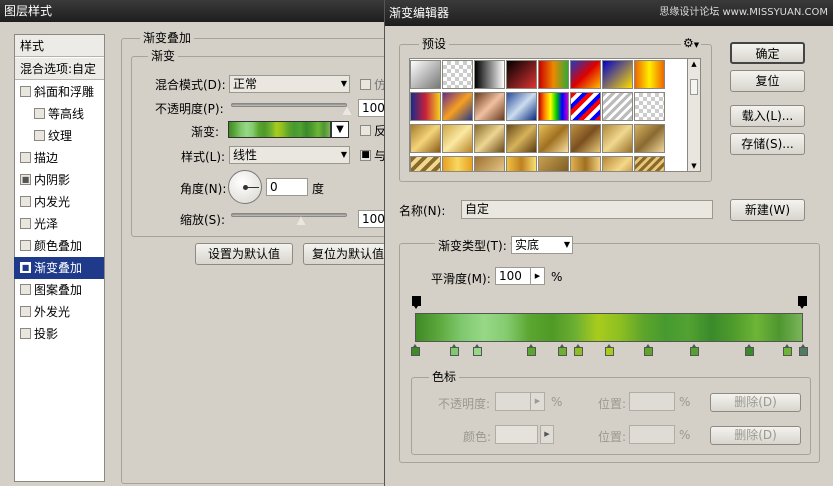 The height and width of the screenshot is (486, 833). What do you see at coordinates (59, 180) in the screenshot?
I see `sidebar-item: ■ 内阴影` at bounding box center [59, 180].